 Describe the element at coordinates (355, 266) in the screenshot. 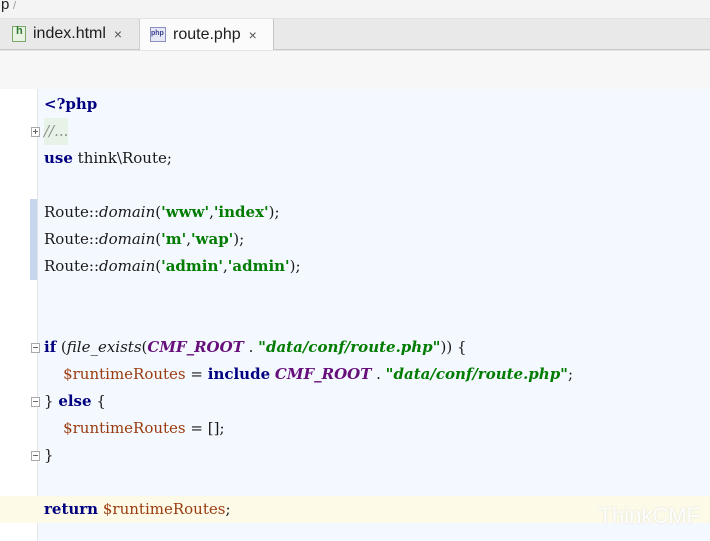

I see `code-line: Route::domain('admin','admin');` at that location.